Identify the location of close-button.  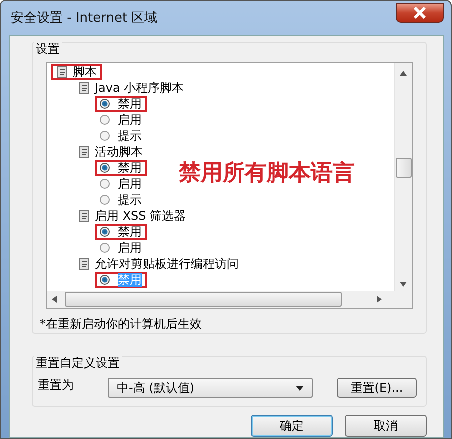
(420, 13).